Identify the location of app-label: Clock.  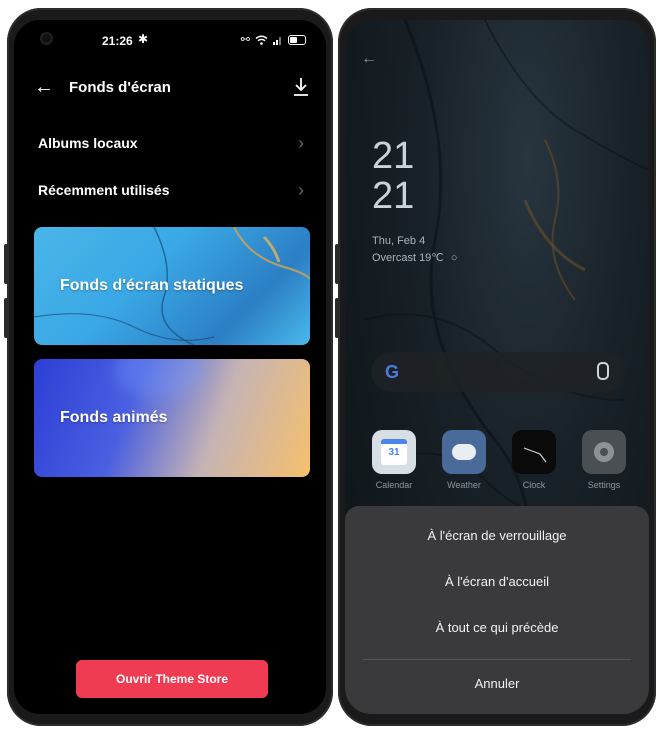
(534, 485).